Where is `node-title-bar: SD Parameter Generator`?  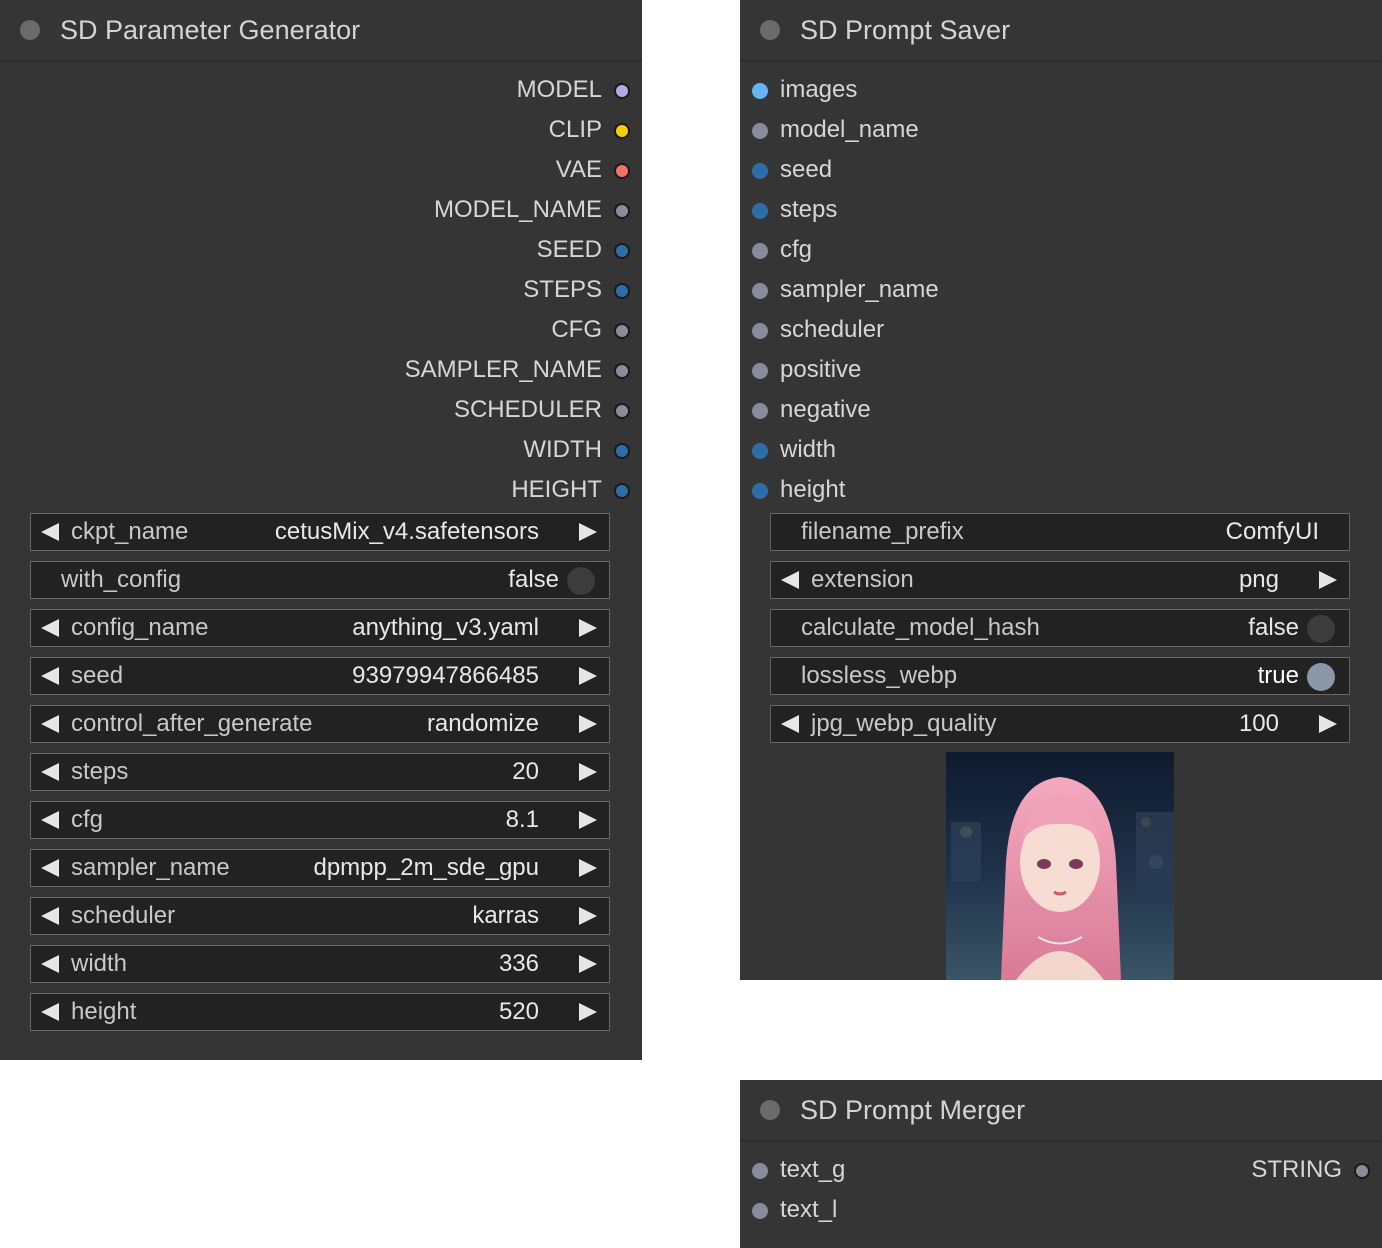
node-title-bar: SD Parameter Generator is located at coordinates (321, 31).